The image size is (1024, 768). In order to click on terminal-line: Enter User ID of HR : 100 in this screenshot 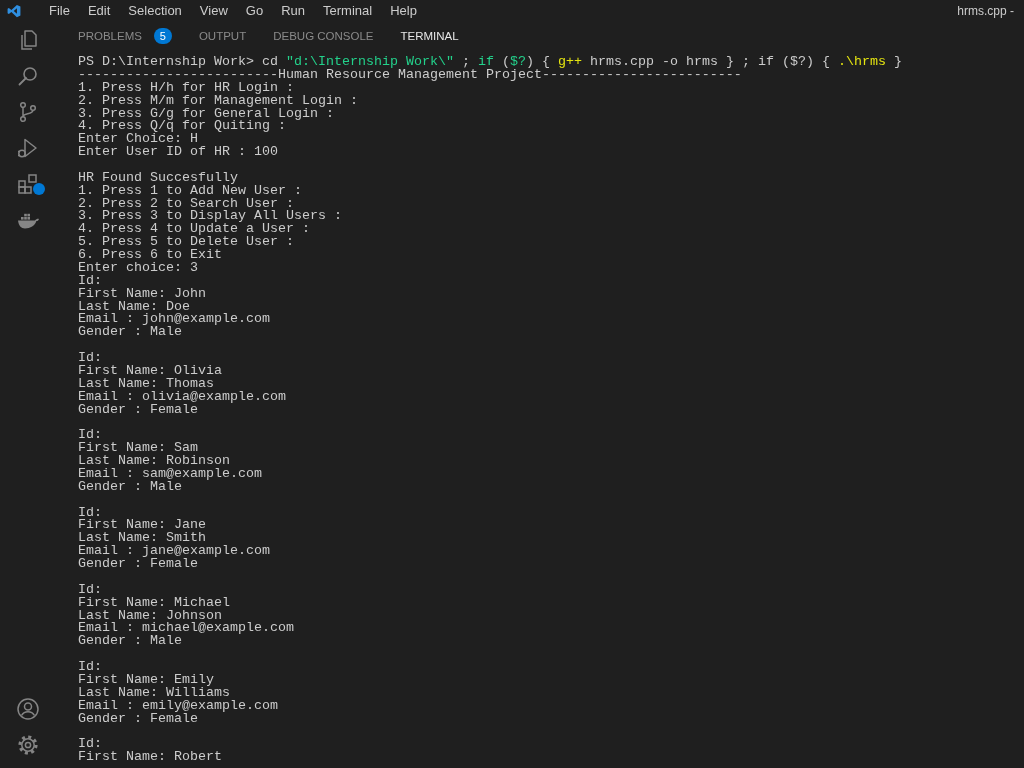, I will do `click(178, 152)`.